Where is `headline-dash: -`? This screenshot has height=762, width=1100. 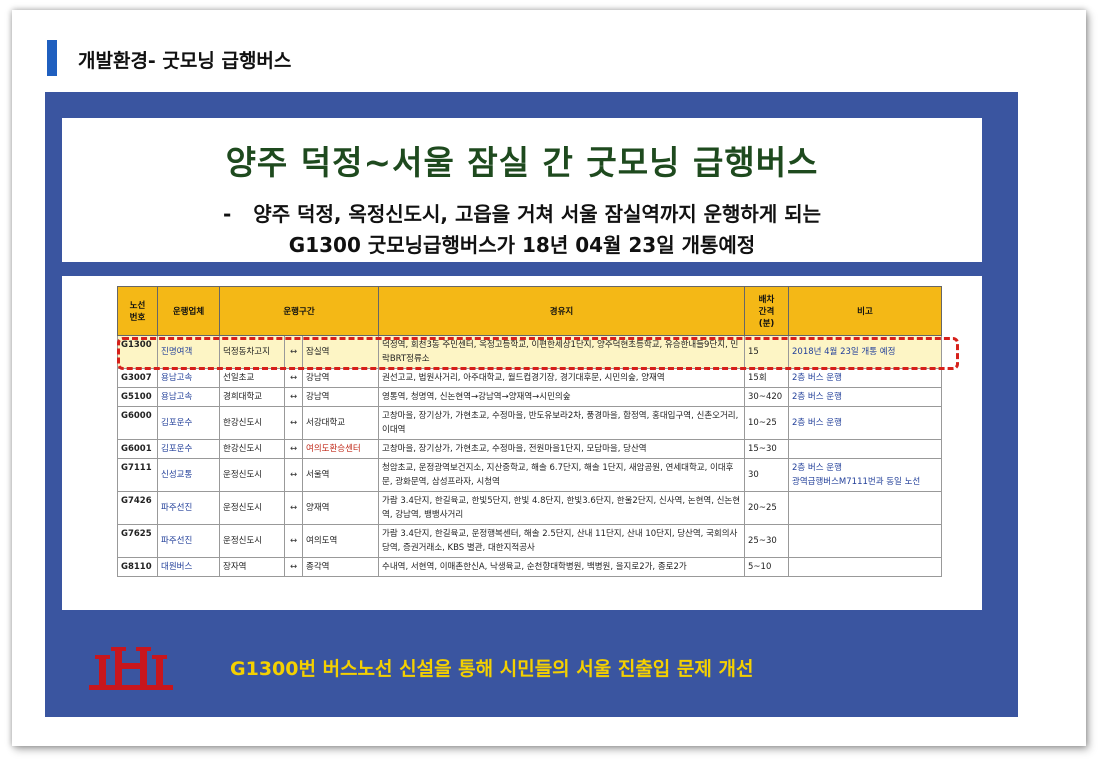 headline-dash: - is located at coordinates (227, 214).